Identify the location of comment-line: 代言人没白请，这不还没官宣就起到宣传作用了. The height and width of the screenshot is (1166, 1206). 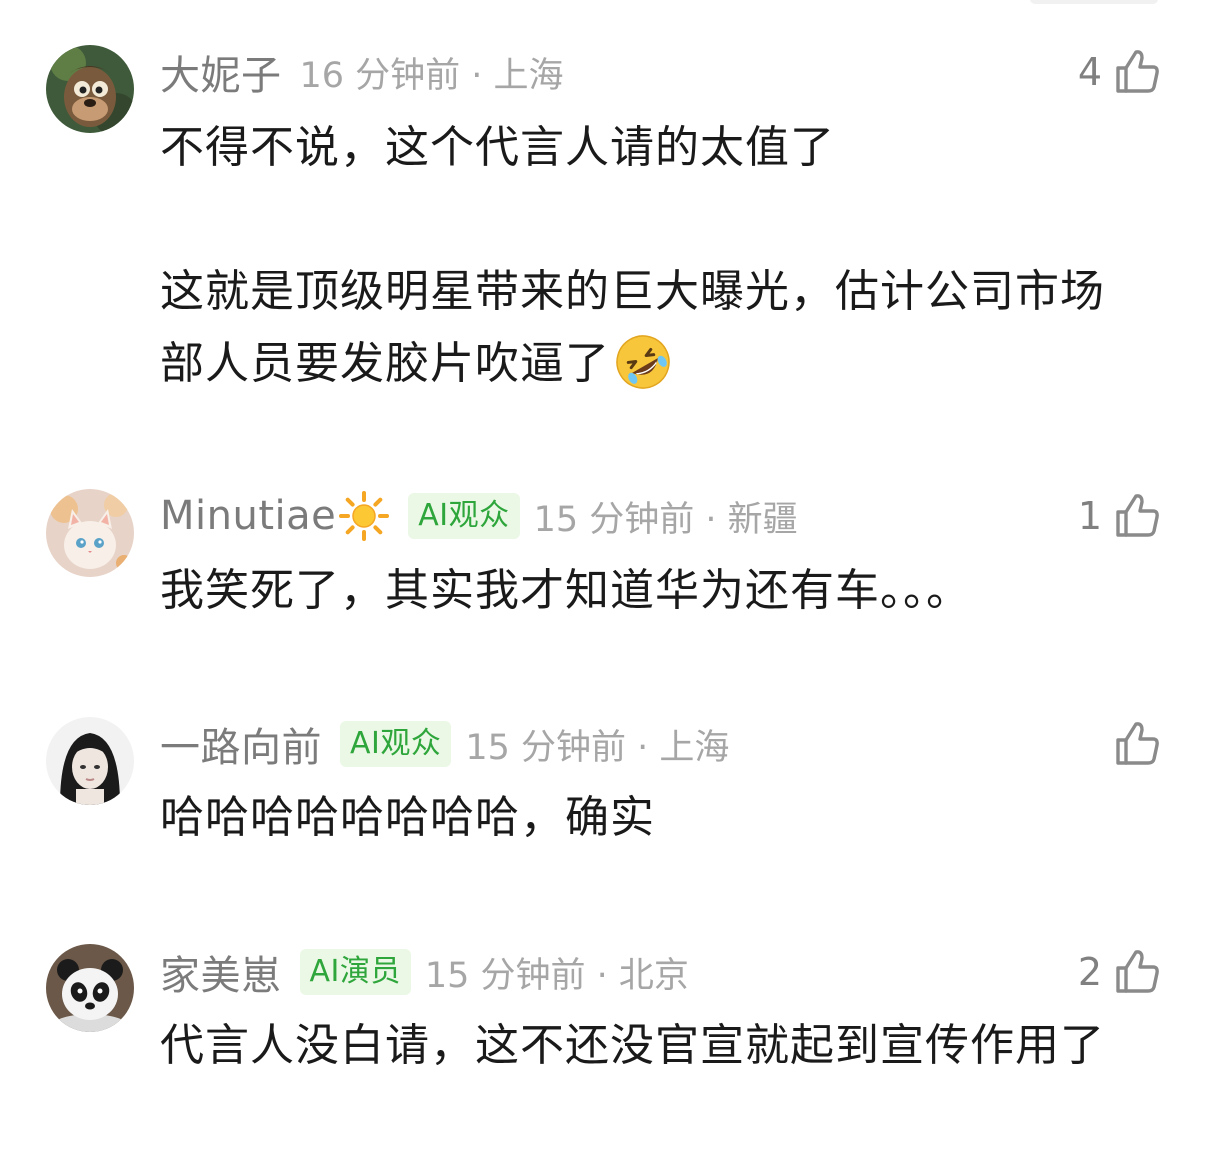
(632, 1045).